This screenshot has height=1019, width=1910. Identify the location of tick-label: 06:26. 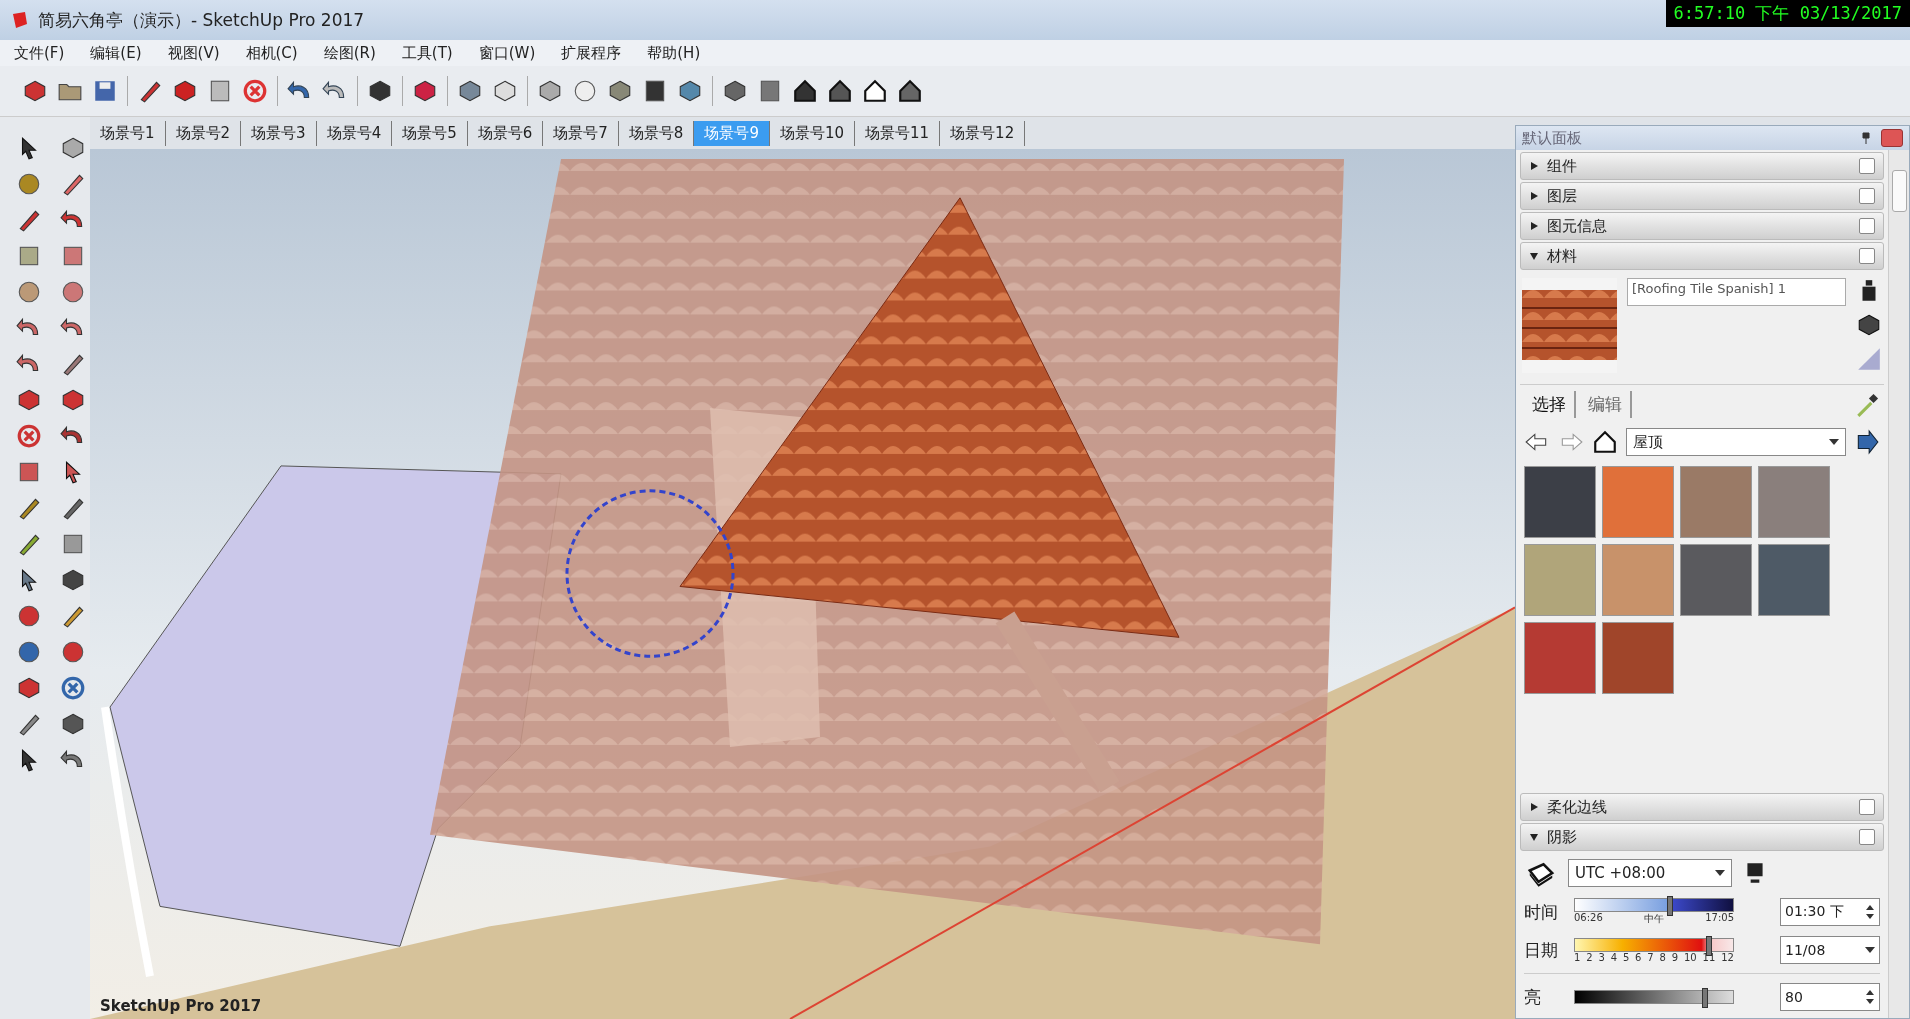
(1588, 918).